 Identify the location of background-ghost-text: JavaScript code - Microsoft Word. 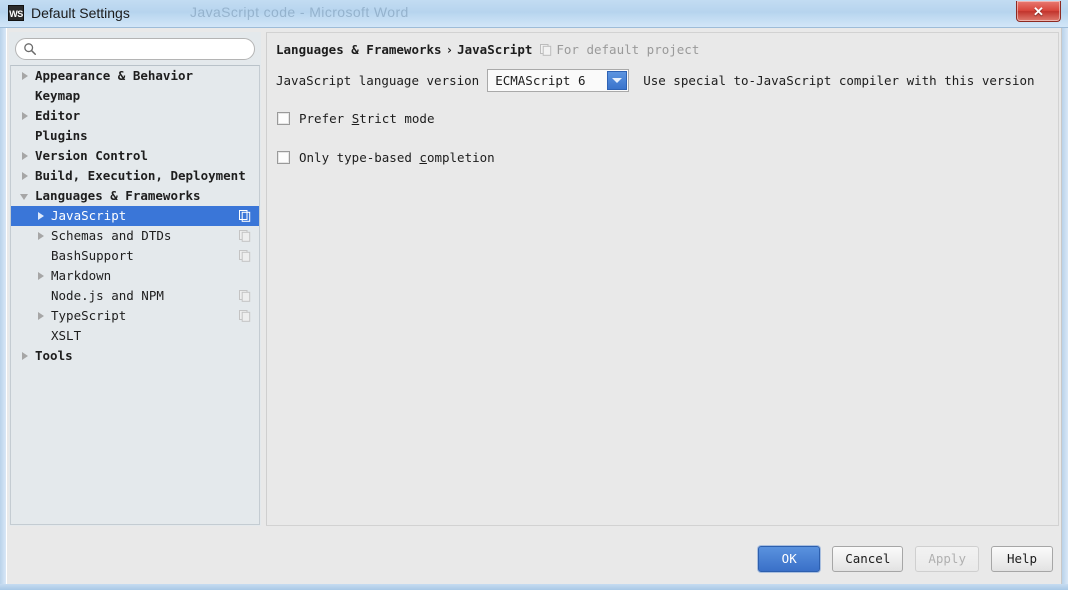
(299, 12).